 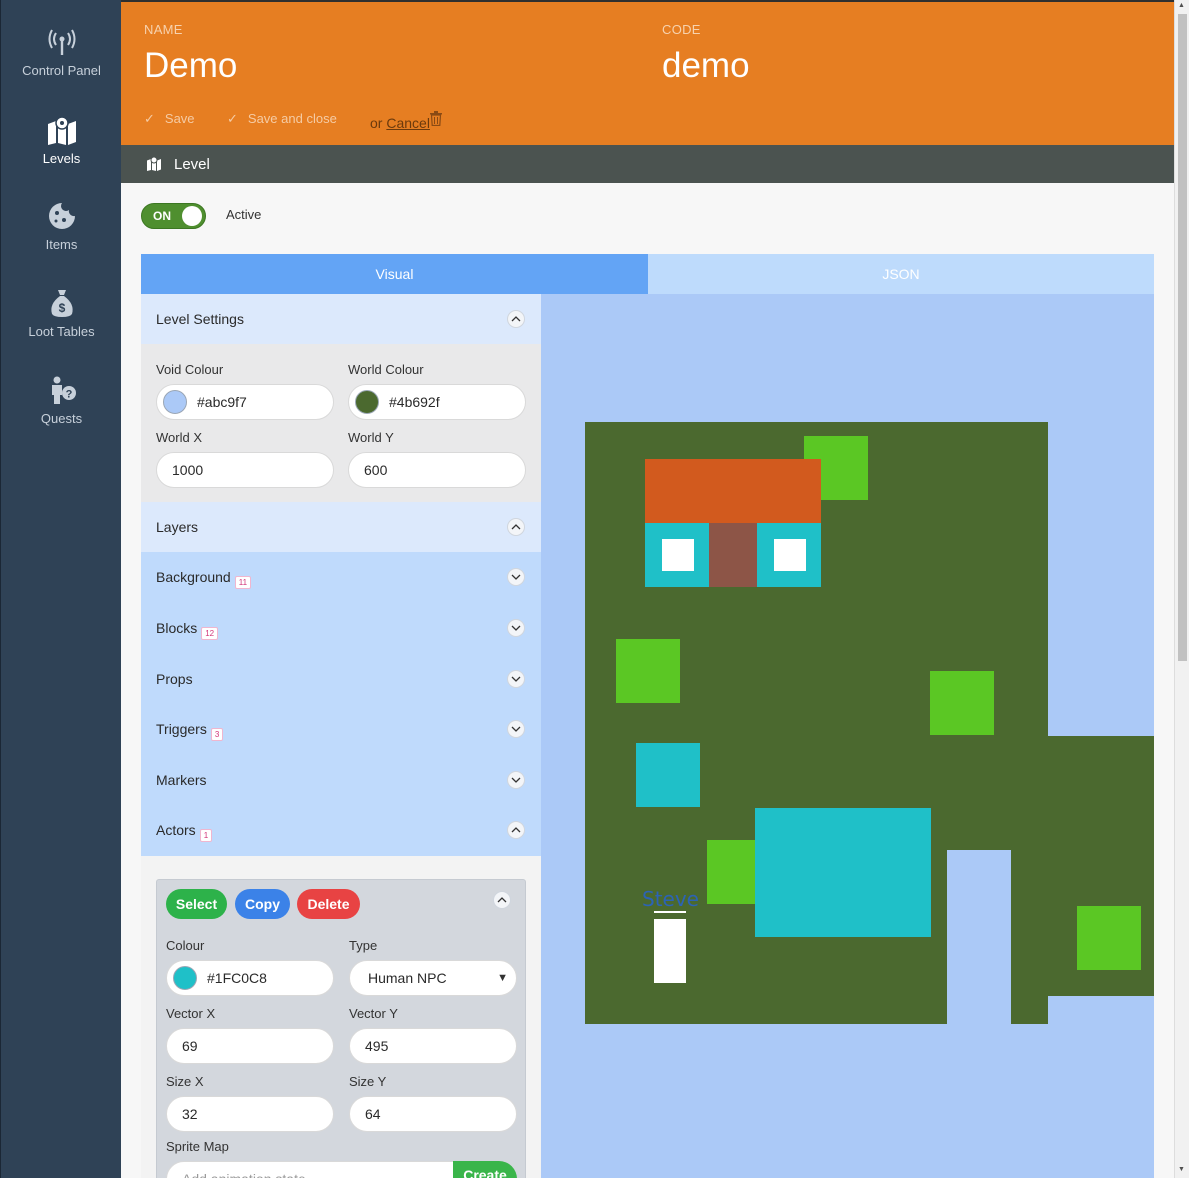 What do you see at coordinates (250, 978) in the screenshot?
I see `actor-colour-field: #1FC0C8` at bounding box center [250, 978].